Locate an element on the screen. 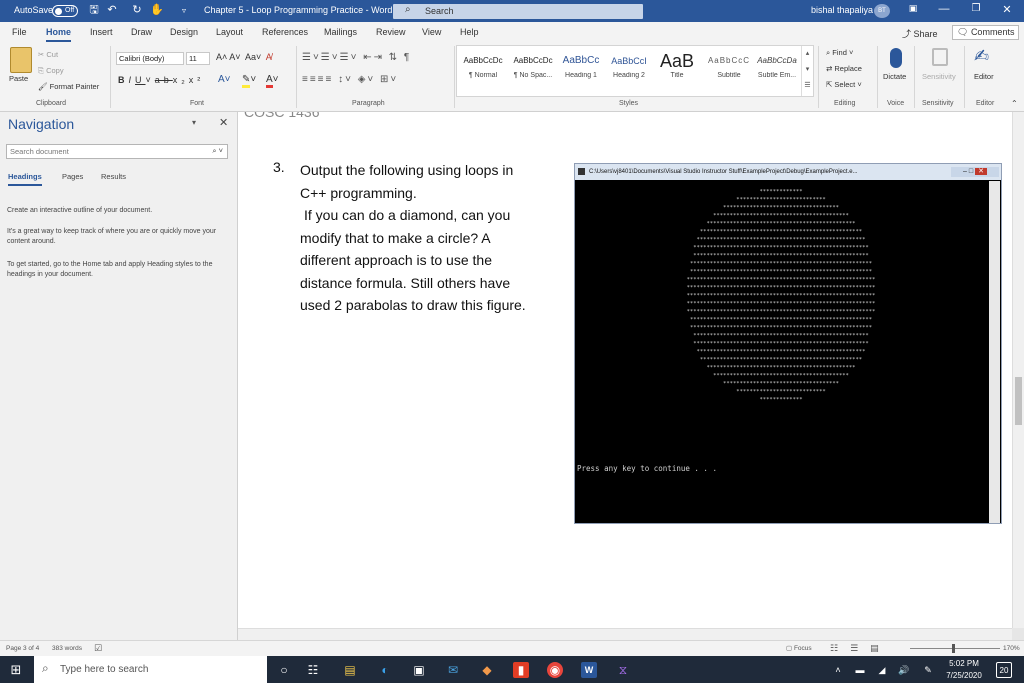  share-button: ⤴ Share is located at coordinates (920, 33).